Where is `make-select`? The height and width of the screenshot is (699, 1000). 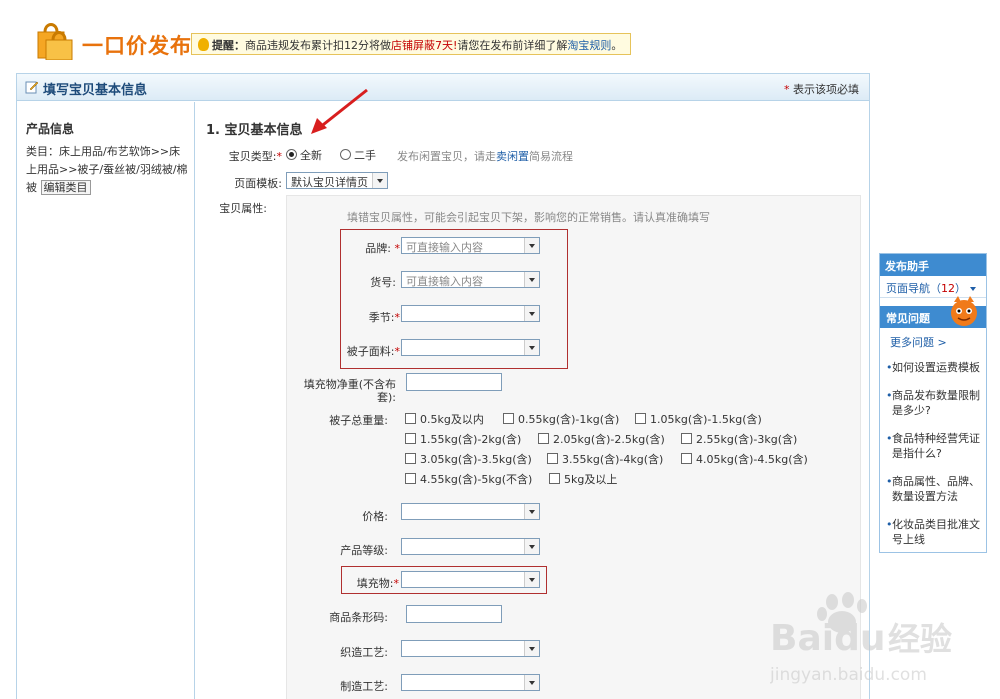 make-select is located at coordinates (470, 682).